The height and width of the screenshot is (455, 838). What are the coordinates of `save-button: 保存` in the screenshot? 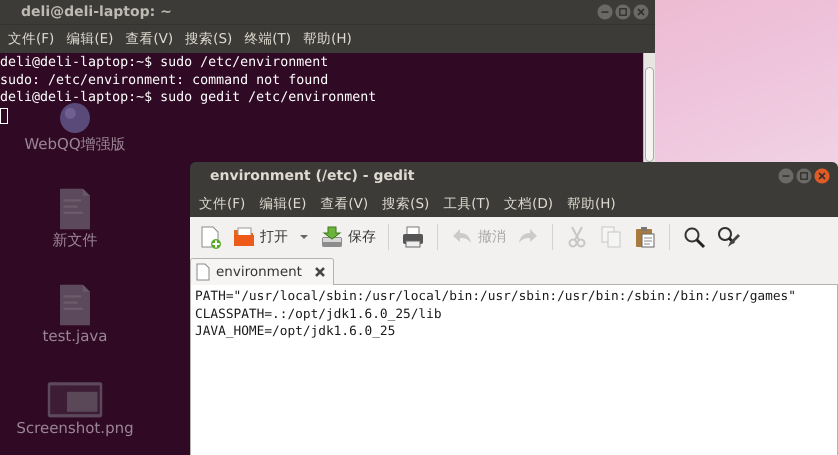 It's located at (348, 237).